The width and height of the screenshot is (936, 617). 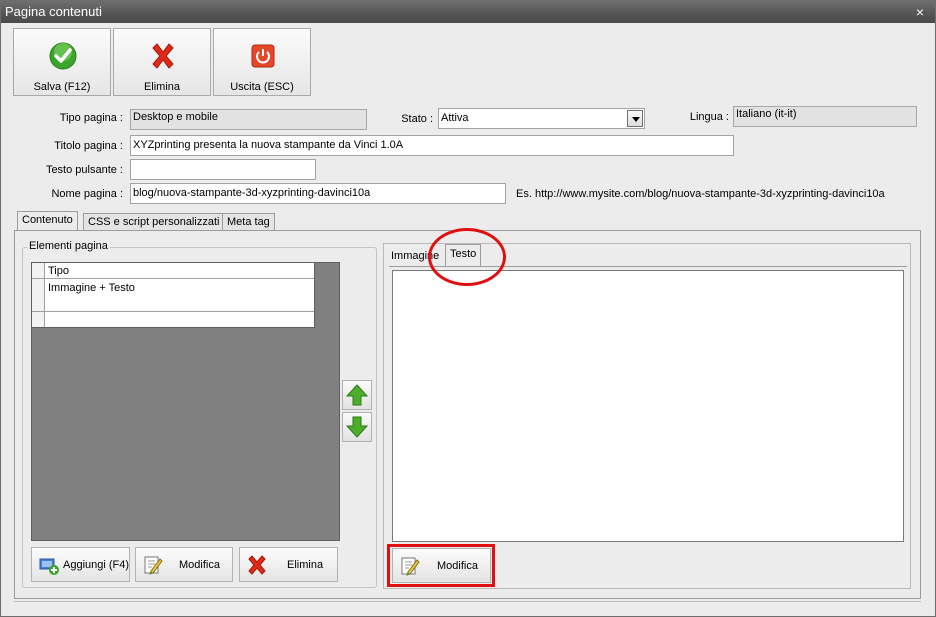 I want to click on delete-button: Elimina, so click(x=162, y=62).